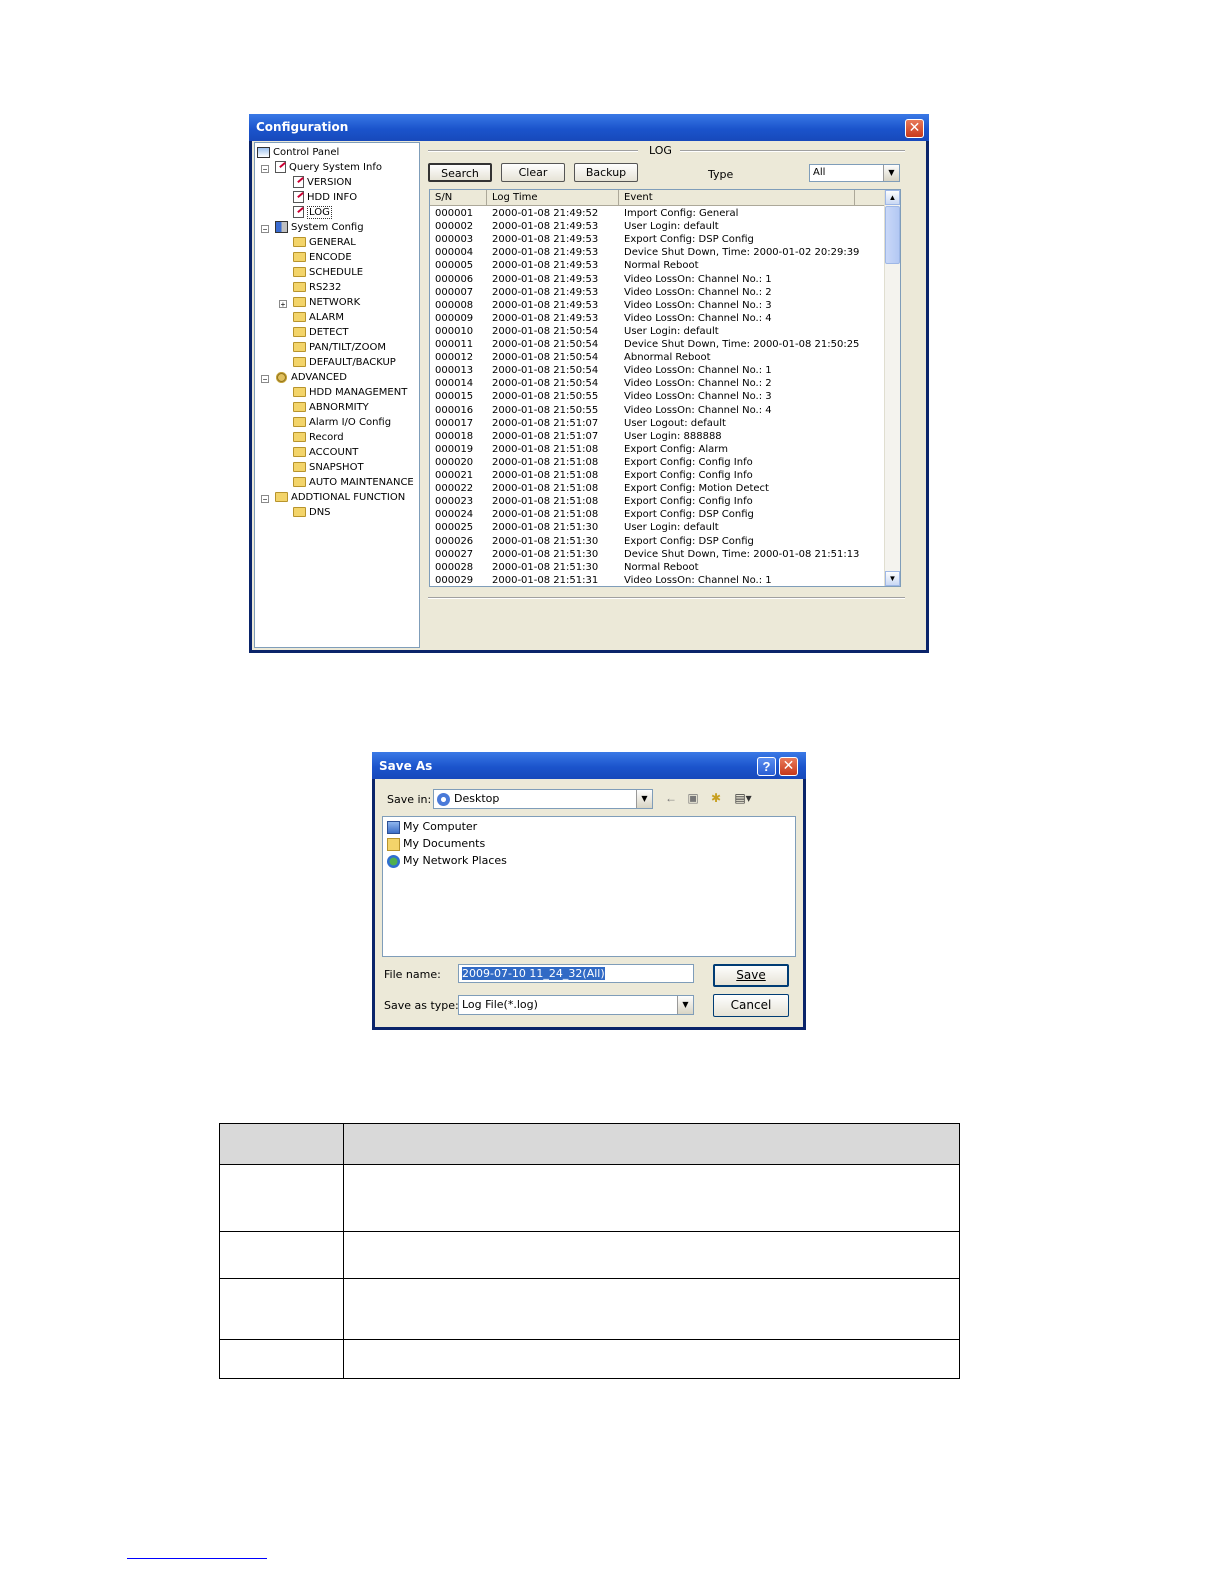  Describe the element at coordinates (854, 173) in the screenshot. I see `type-select: All ▼` at that location.